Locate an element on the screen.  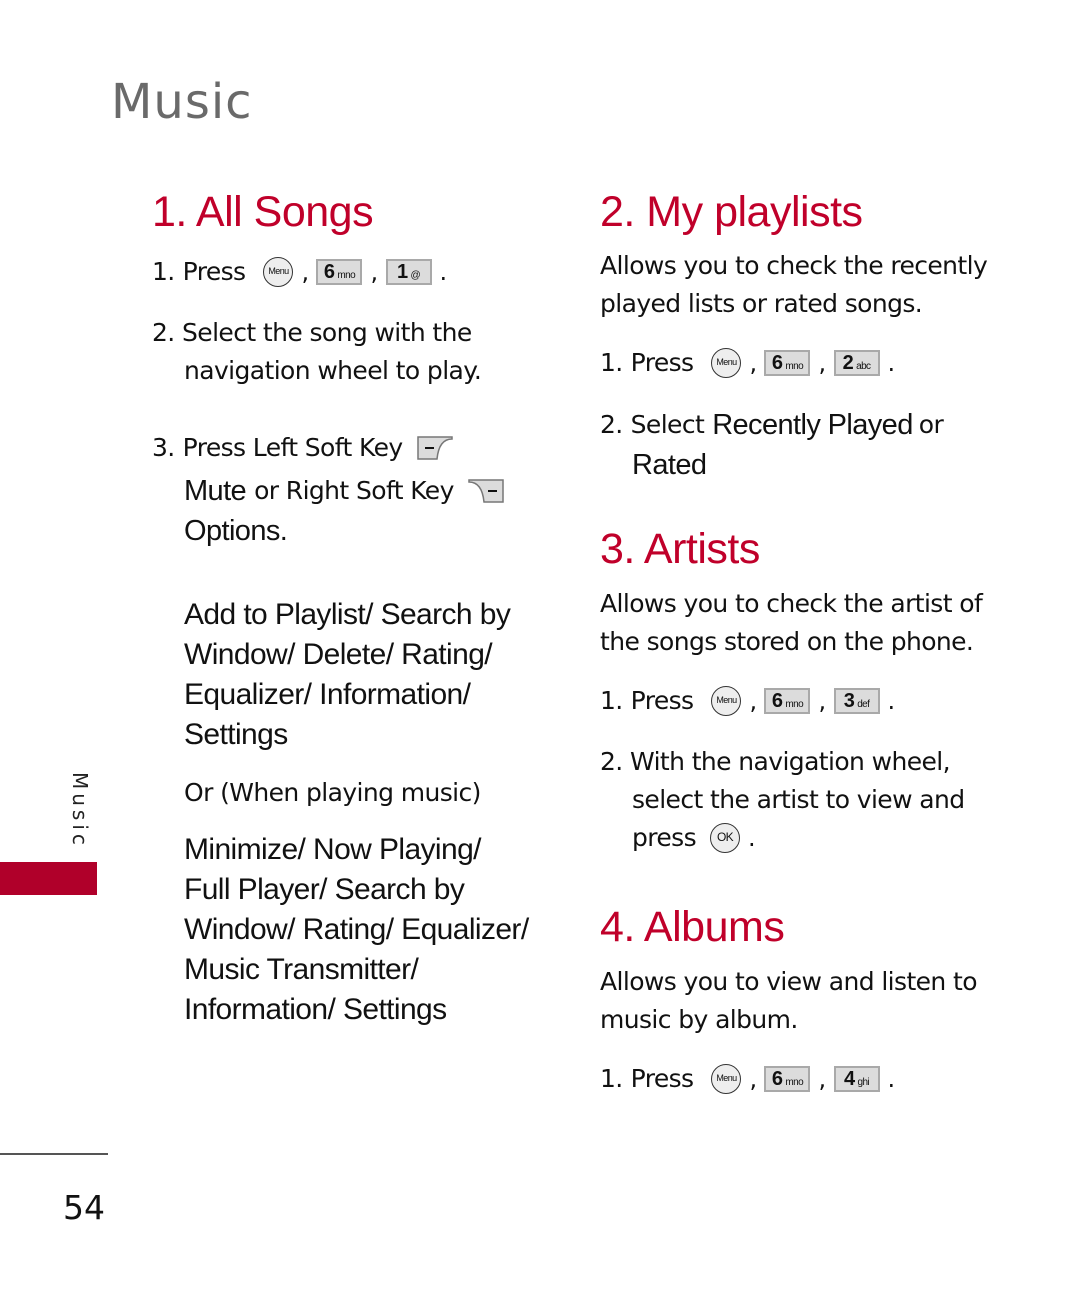
step-text: With the navigation wheel, is located at coordinates (790, 761).